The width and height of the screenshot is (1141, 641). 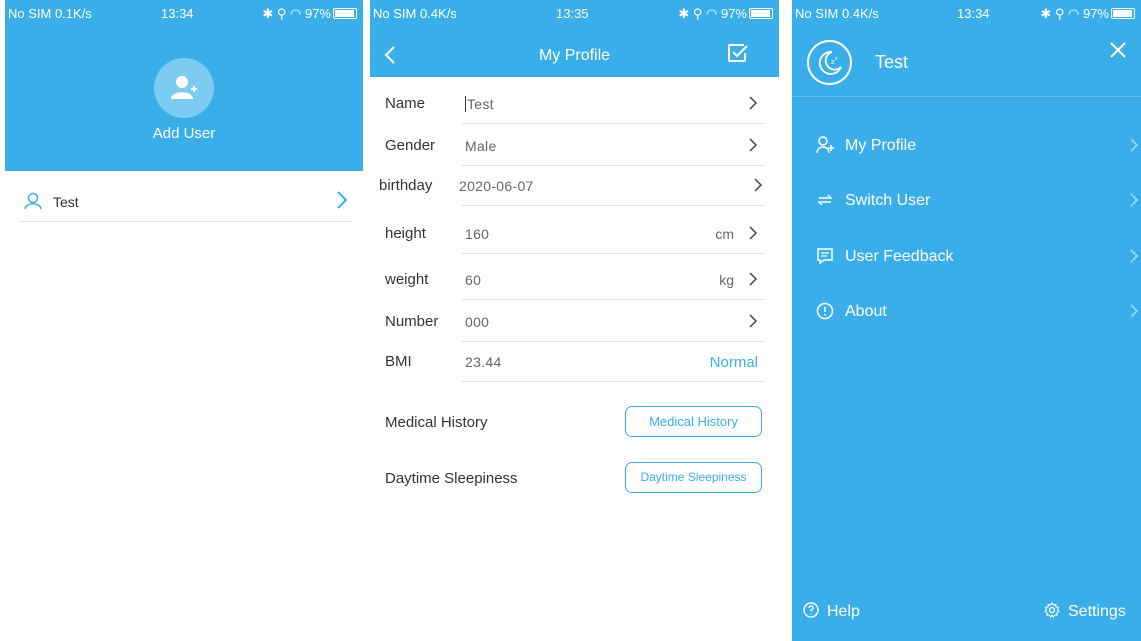 I want to click on help-icon, so click(x=811, y=610).